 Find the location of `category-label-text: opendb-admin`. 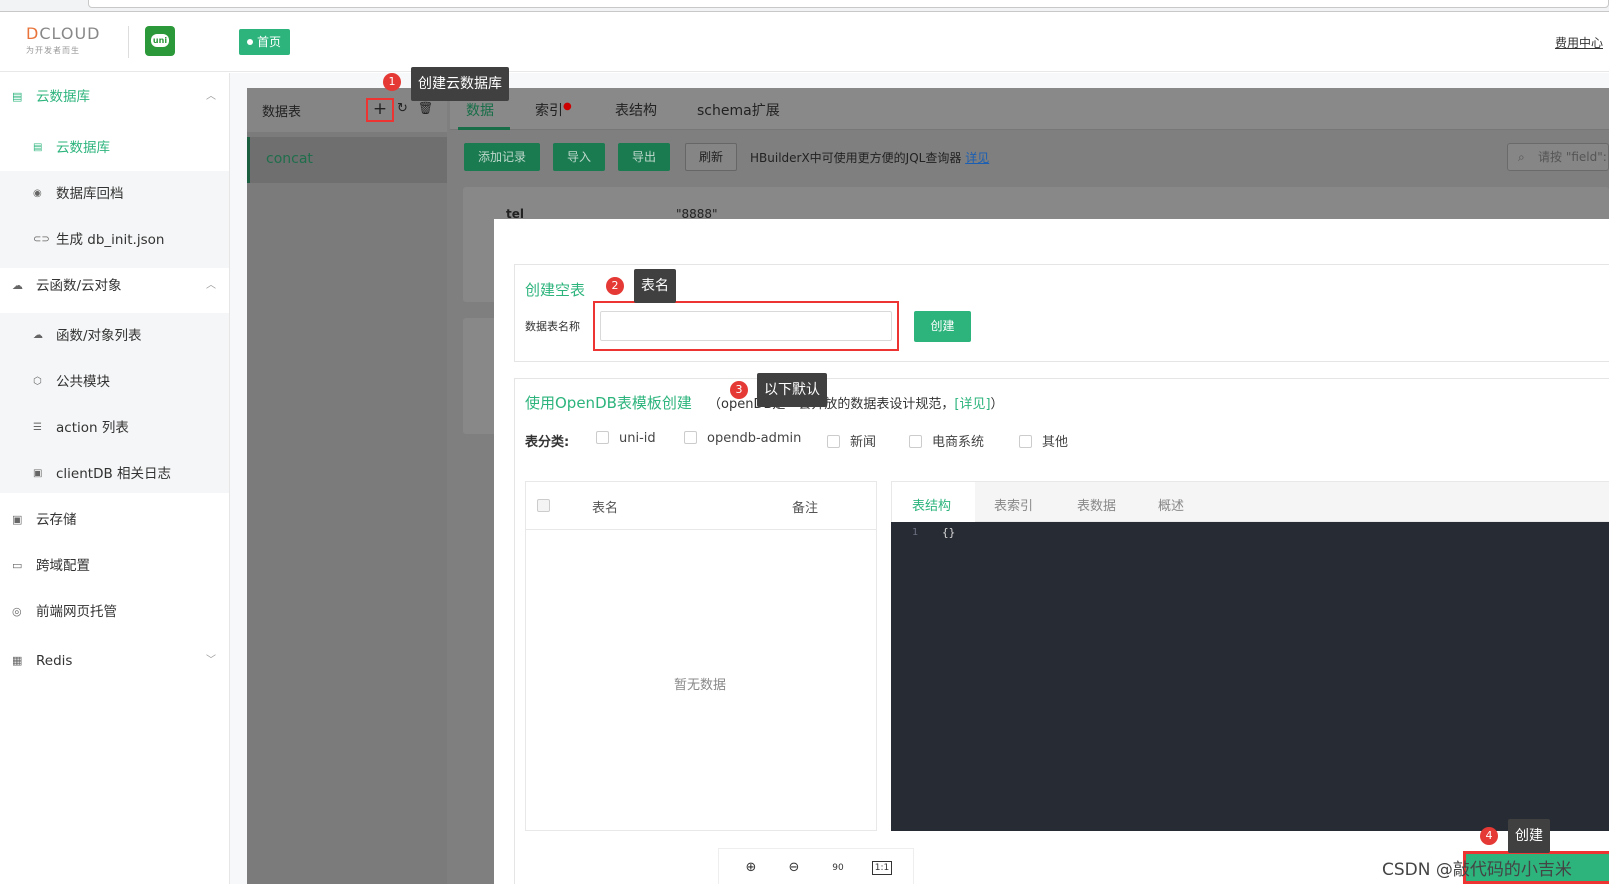

category-label-text: opendb-admin is located at coordinates (754, 438).